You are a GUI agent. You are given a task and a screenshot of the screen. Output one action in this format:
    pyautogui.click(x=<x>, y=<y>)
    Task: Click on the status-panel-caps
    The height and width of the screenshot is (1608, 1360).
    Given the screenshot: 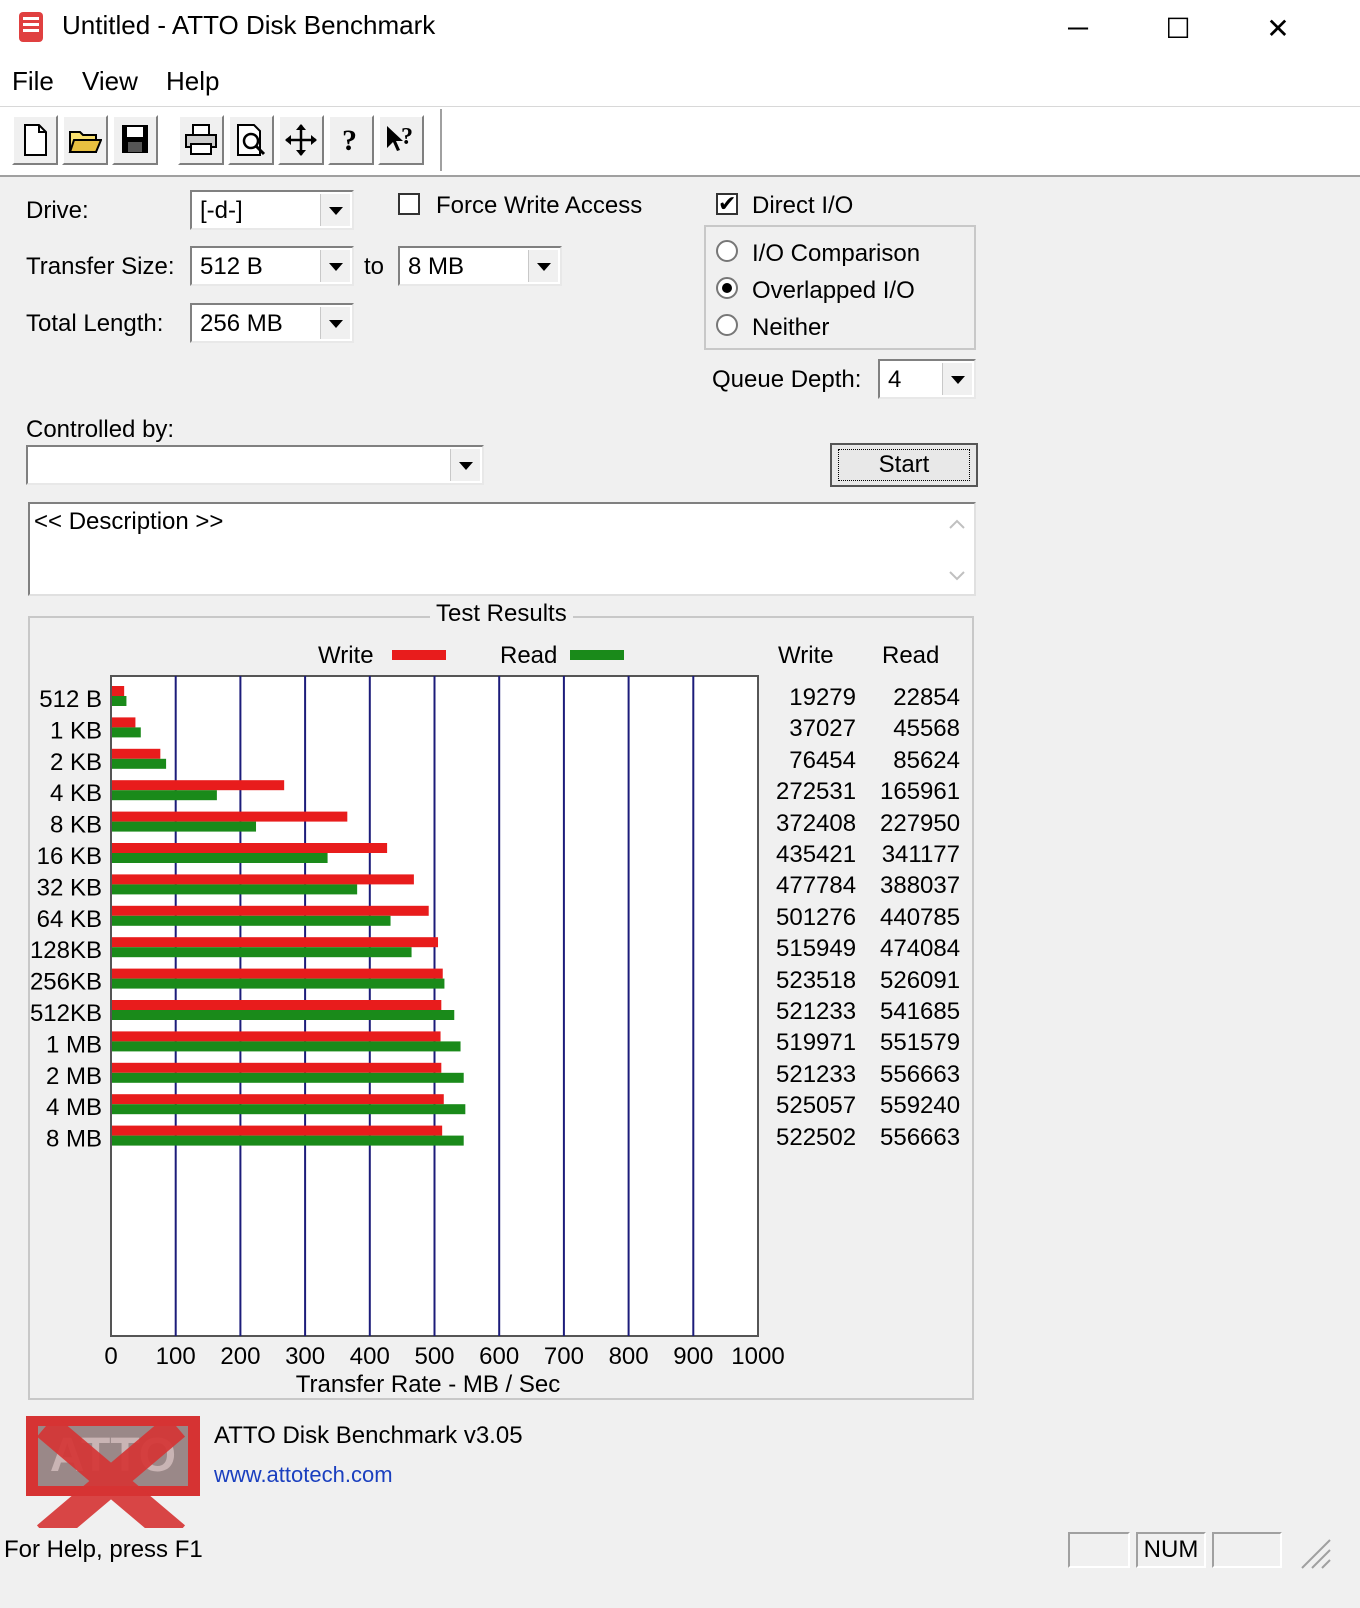 What is the action you would take?
    pyautogui.click(x=1099, y=1550)
    